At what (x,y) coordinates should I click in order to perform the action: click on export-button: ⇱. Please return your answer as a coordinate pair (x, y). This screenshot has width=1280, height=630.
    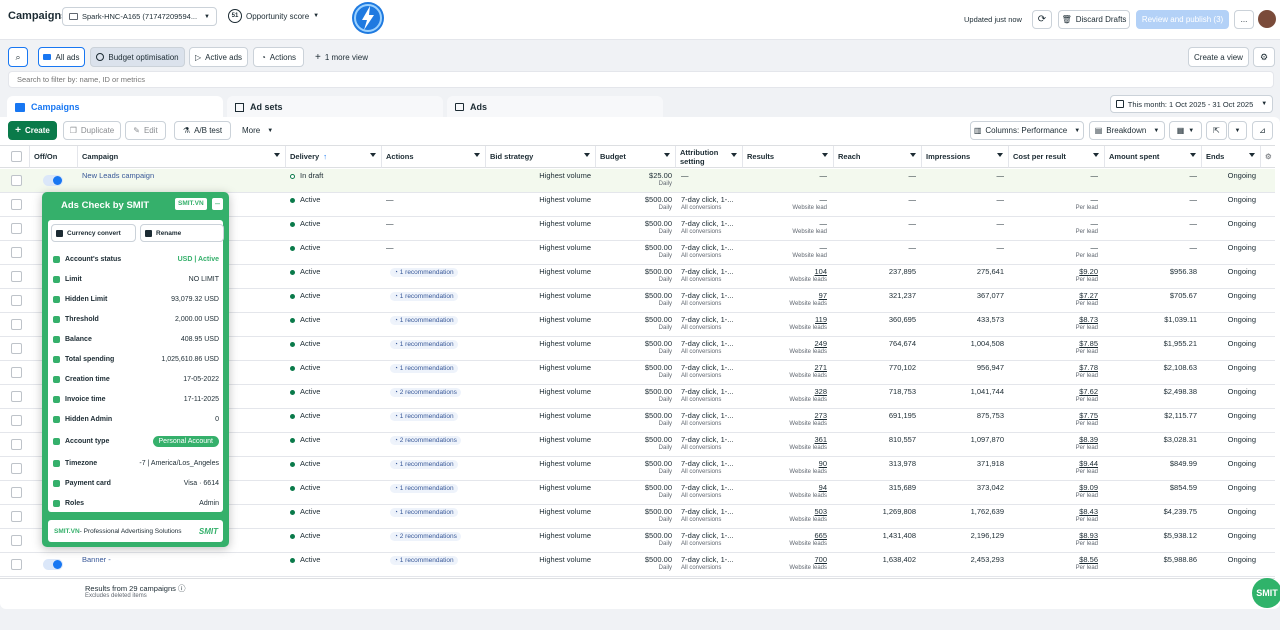
    Looking at the image, I should click on (1216, 130).